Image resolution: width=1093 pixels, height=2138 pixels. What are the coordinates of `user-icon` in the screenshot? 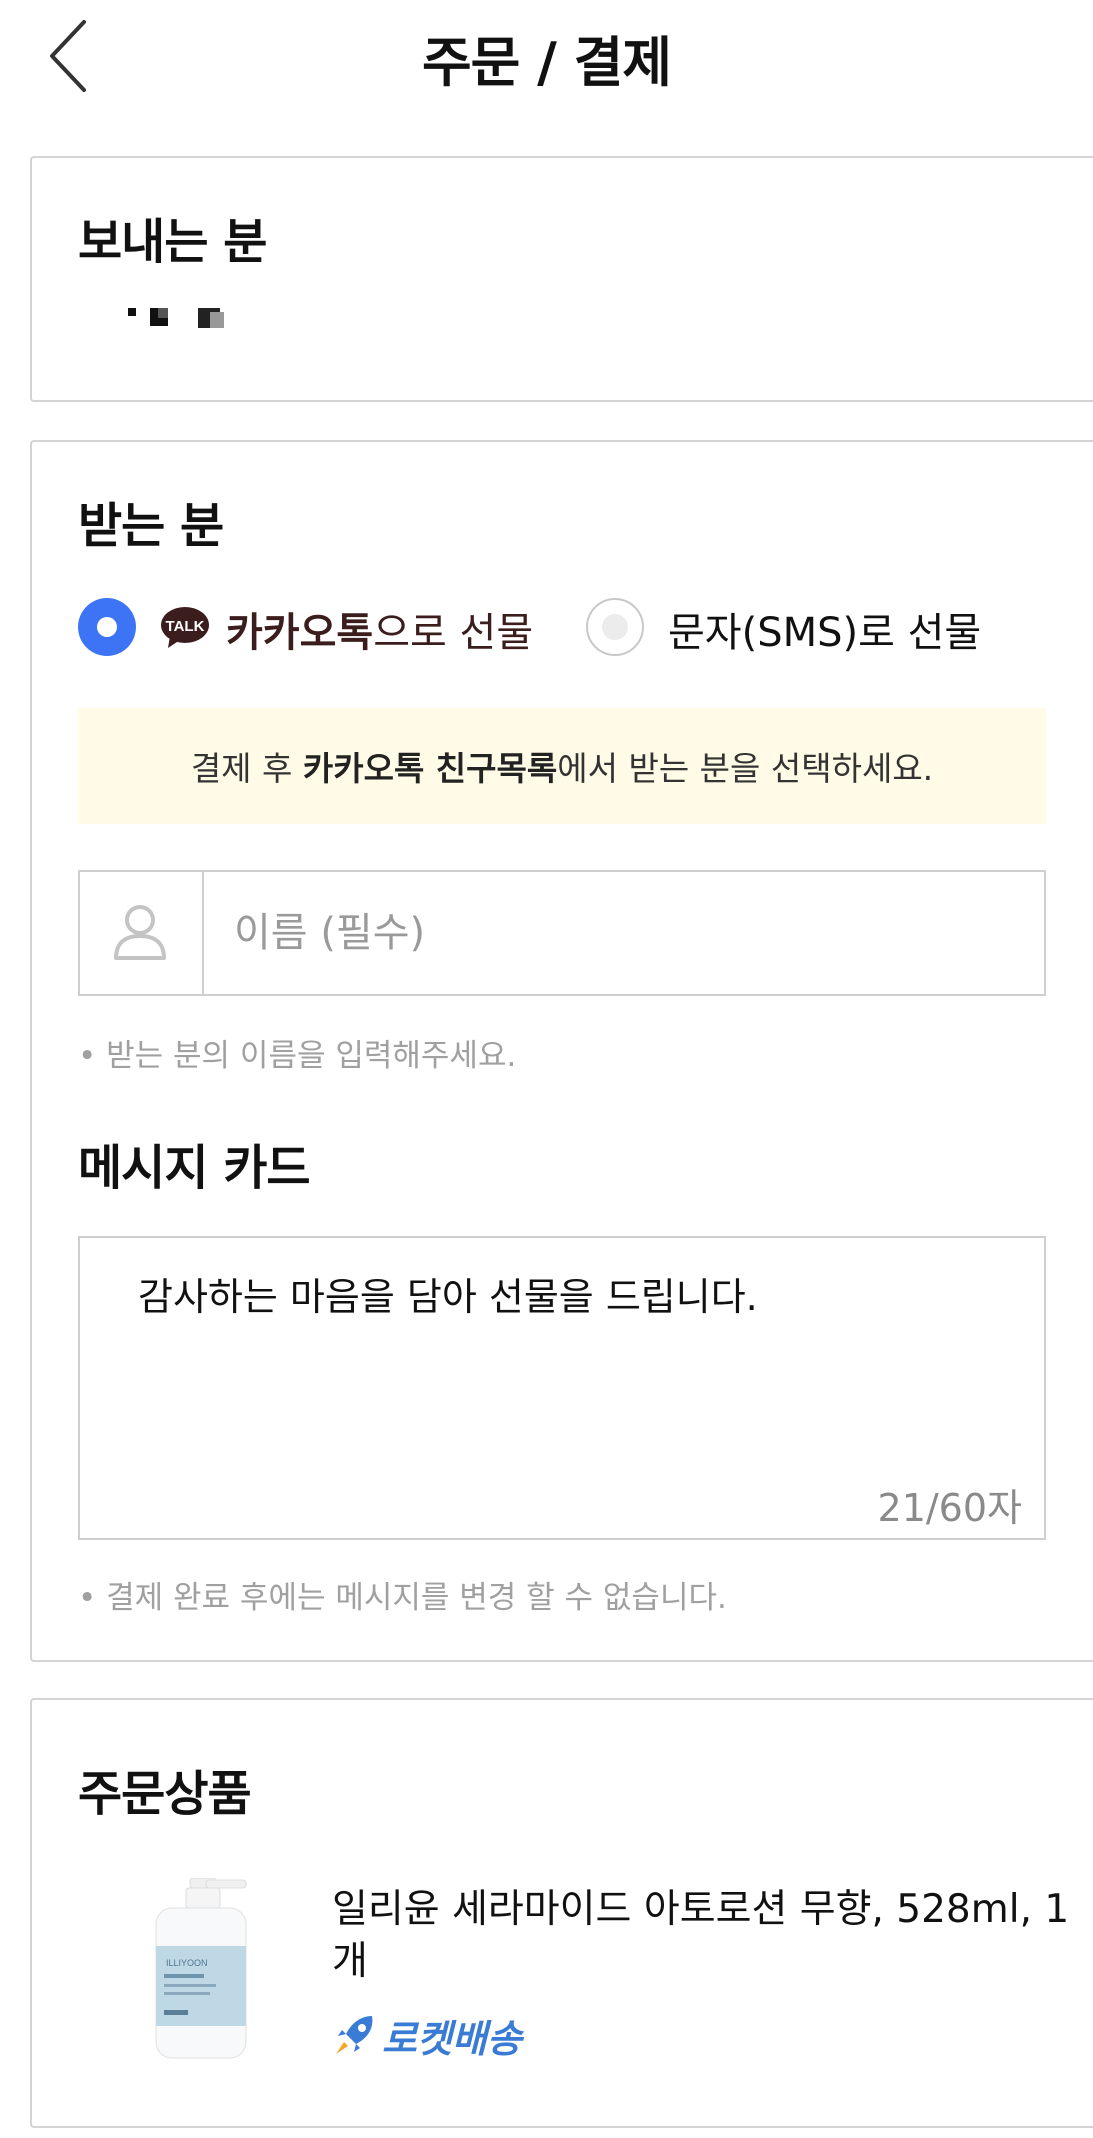 It's located at (140, 932).